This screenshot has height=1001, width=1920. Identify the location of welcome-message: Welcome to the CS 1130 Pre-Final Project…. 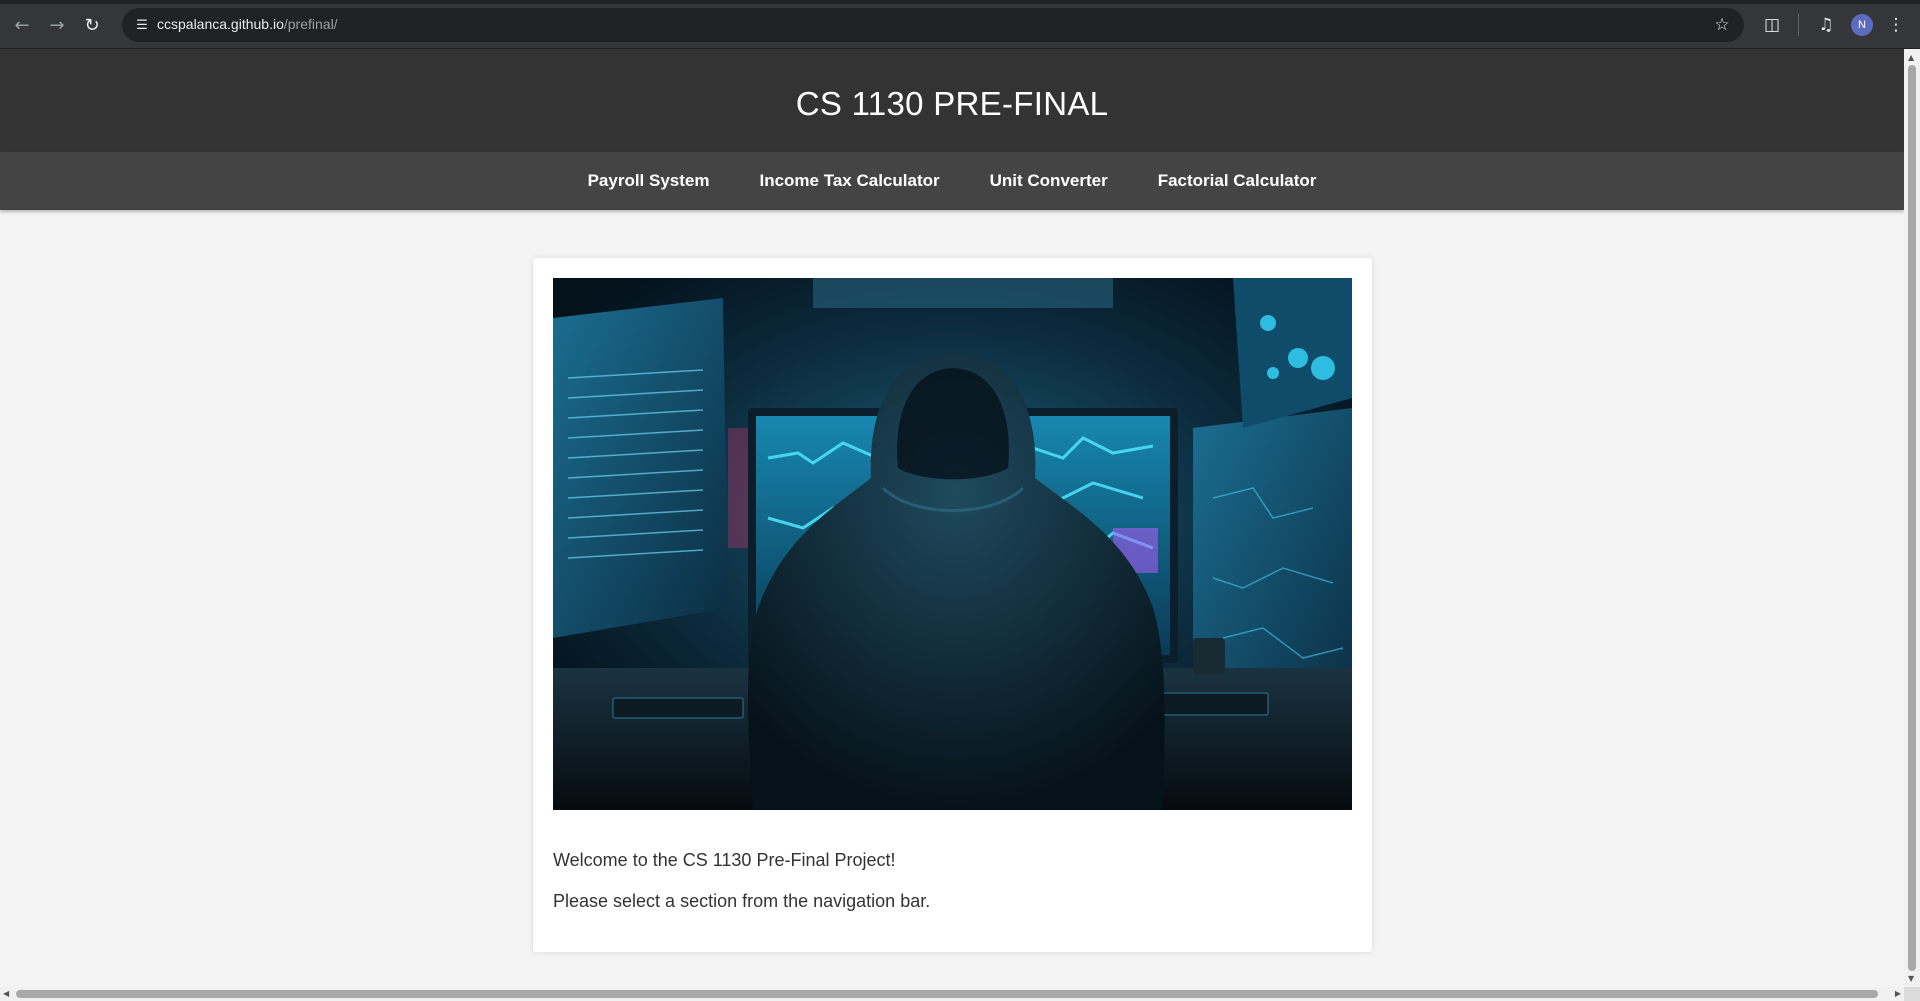
(724, 860).